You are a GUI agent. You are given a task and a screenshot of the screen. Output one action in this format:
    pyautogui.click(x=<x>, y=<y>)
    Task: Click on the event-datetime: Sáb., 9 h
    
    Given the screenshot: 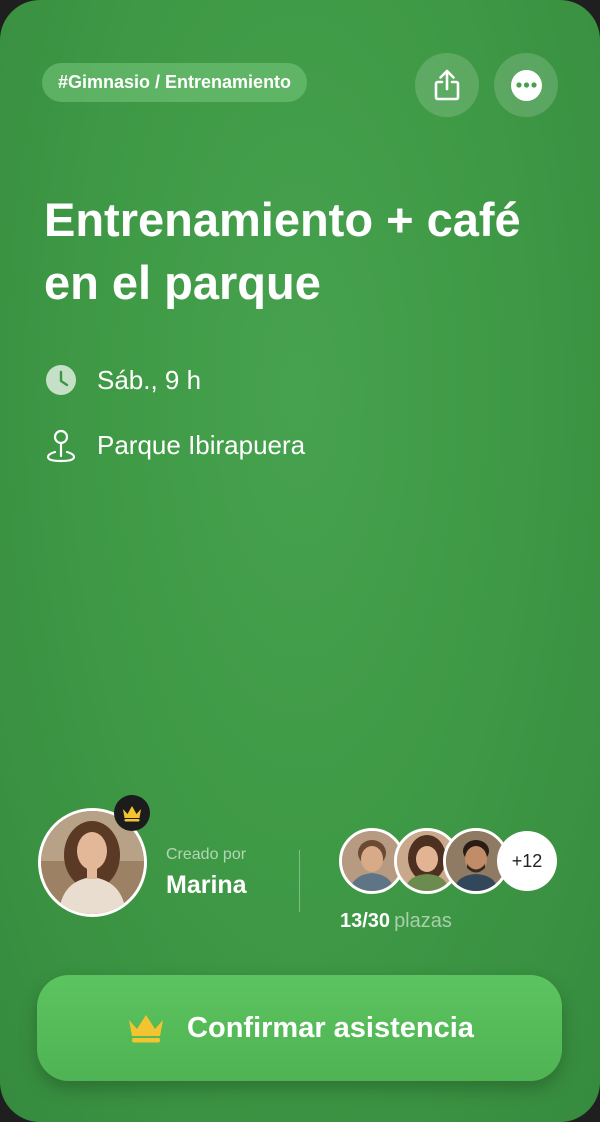 What is the action you would take?
    pyautogui.click(x=149, y=379)
    